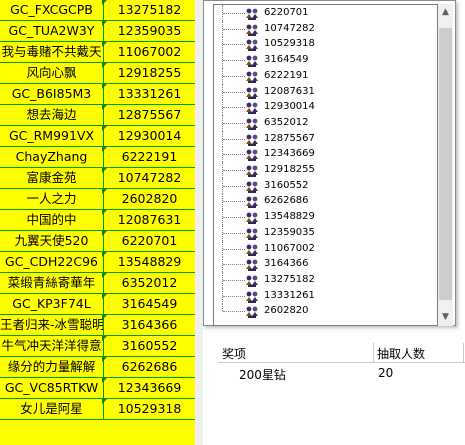 Image resolution: width=465 pixels, height=445 pixels. I want to click on user-id-cell: 6352012, so click(149, 283).